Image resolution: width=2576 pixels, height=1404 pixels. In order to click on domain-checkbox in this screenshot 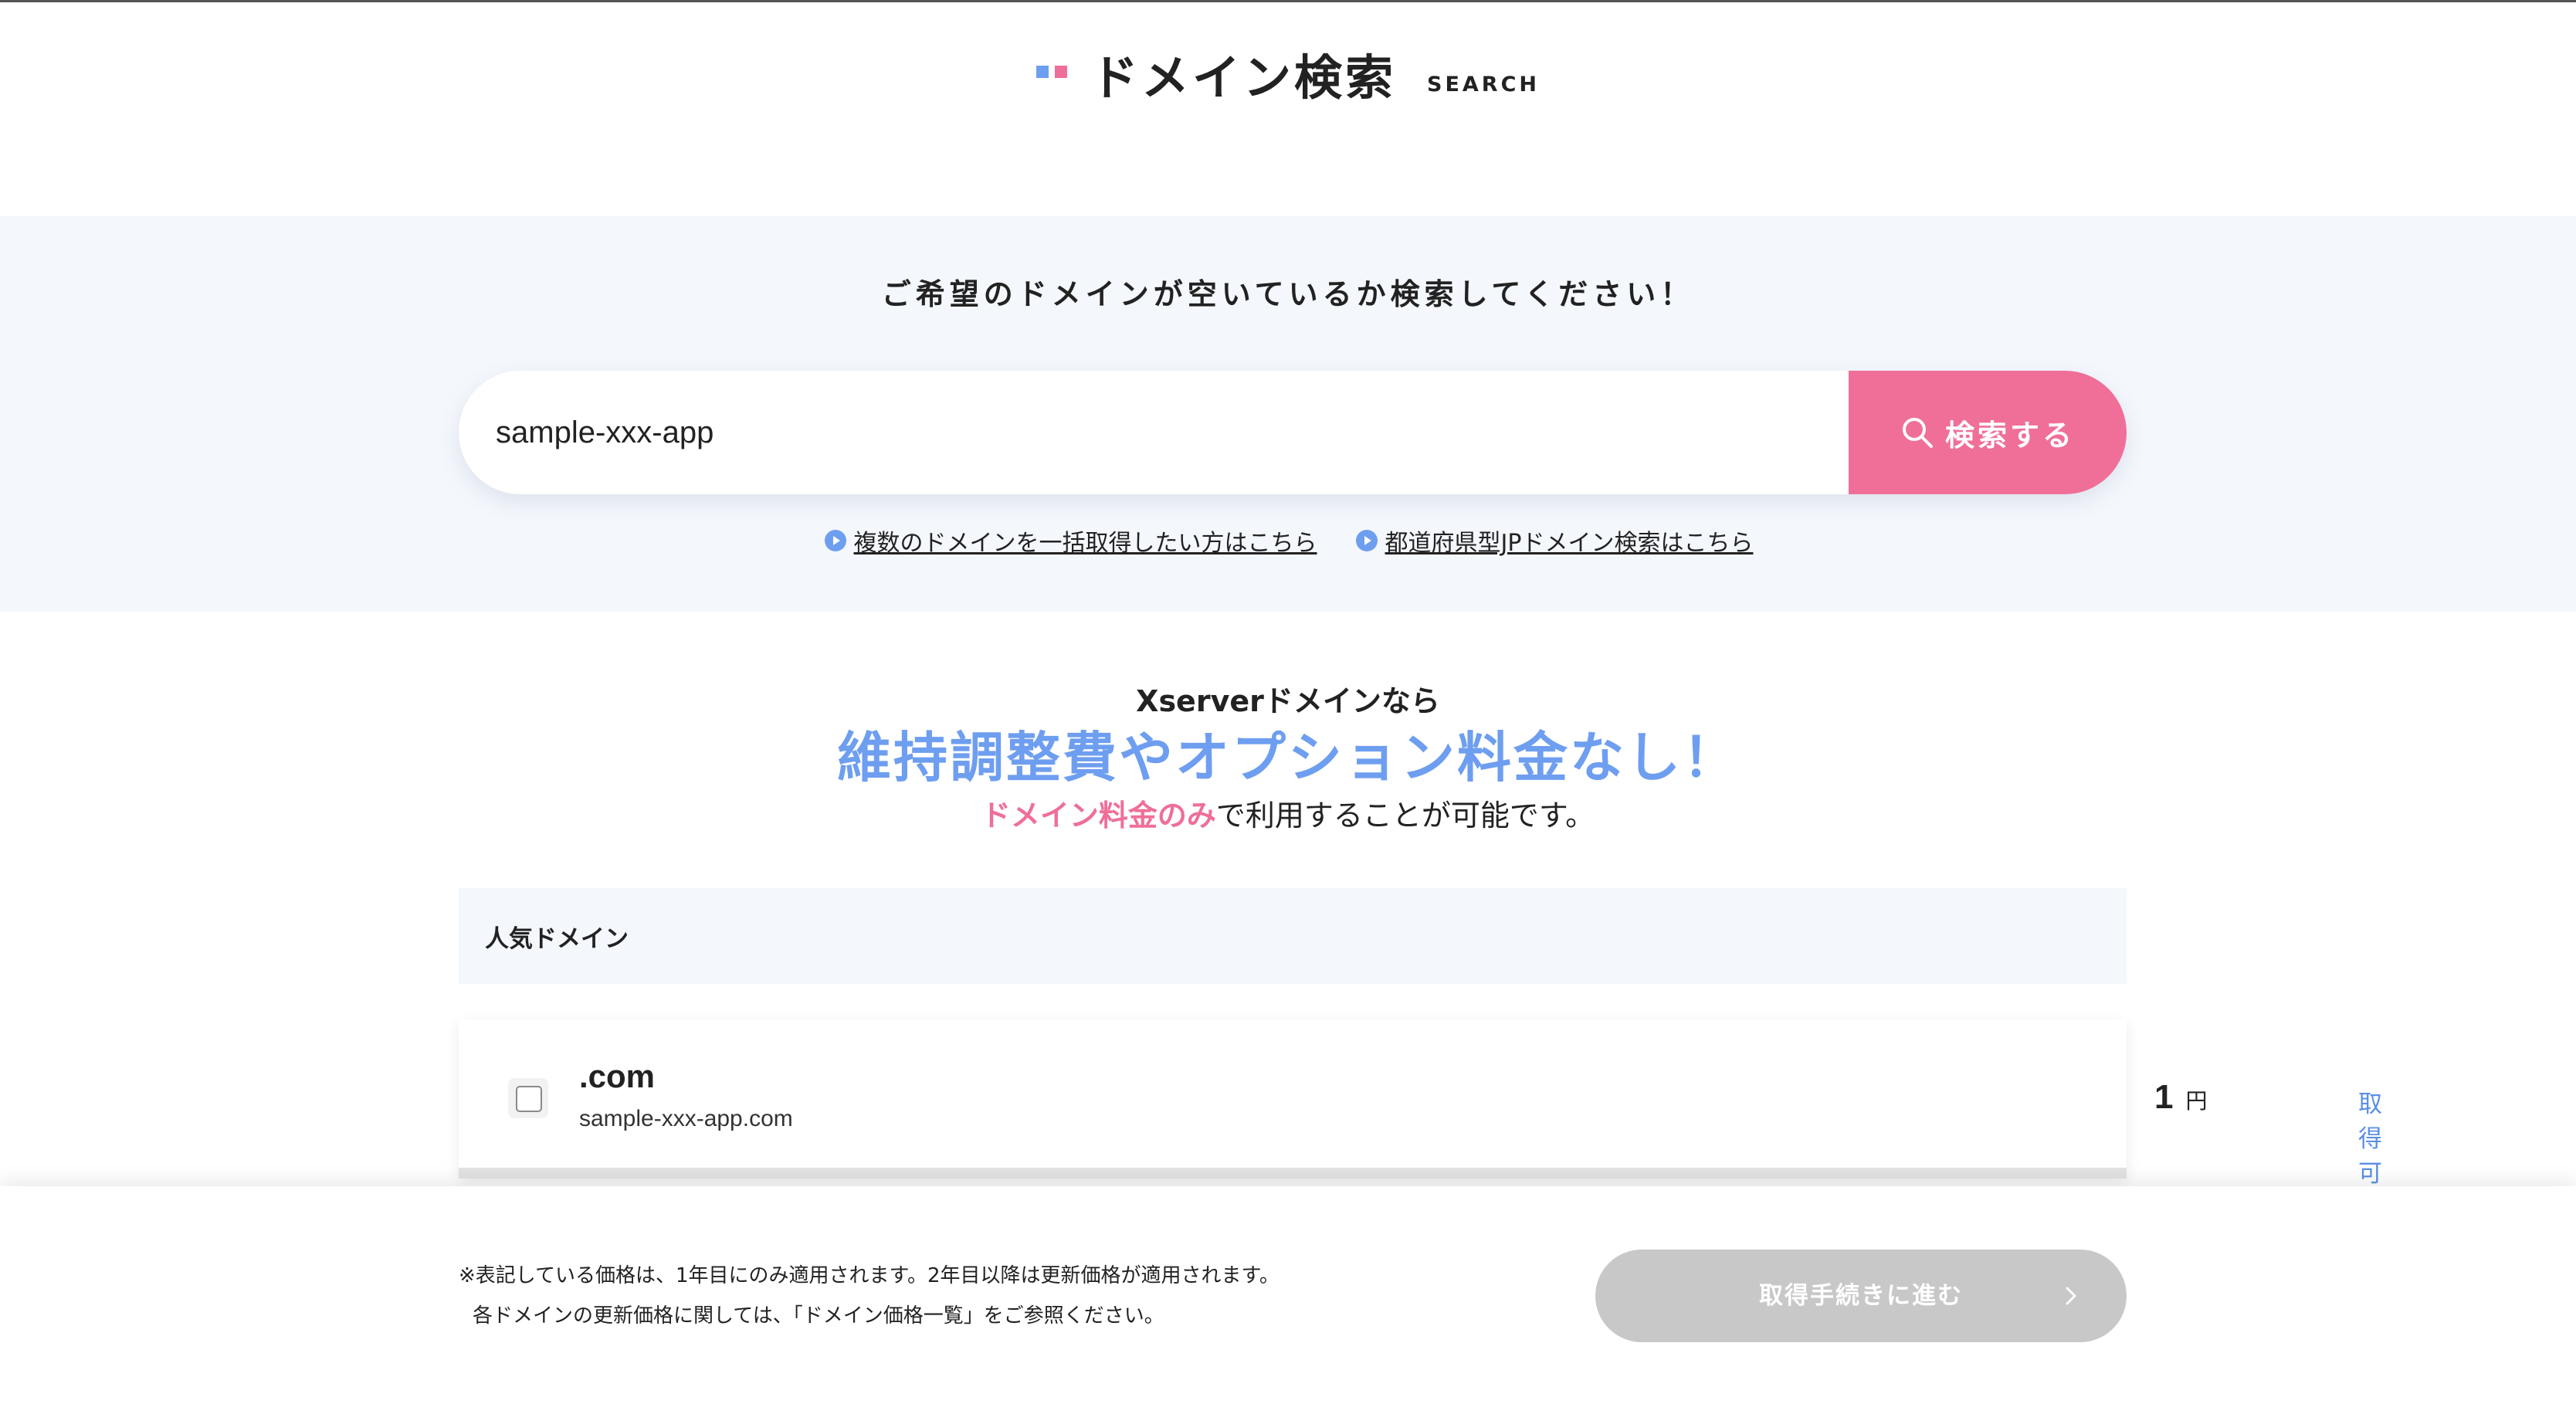, I will do `click(528, 1098)`.